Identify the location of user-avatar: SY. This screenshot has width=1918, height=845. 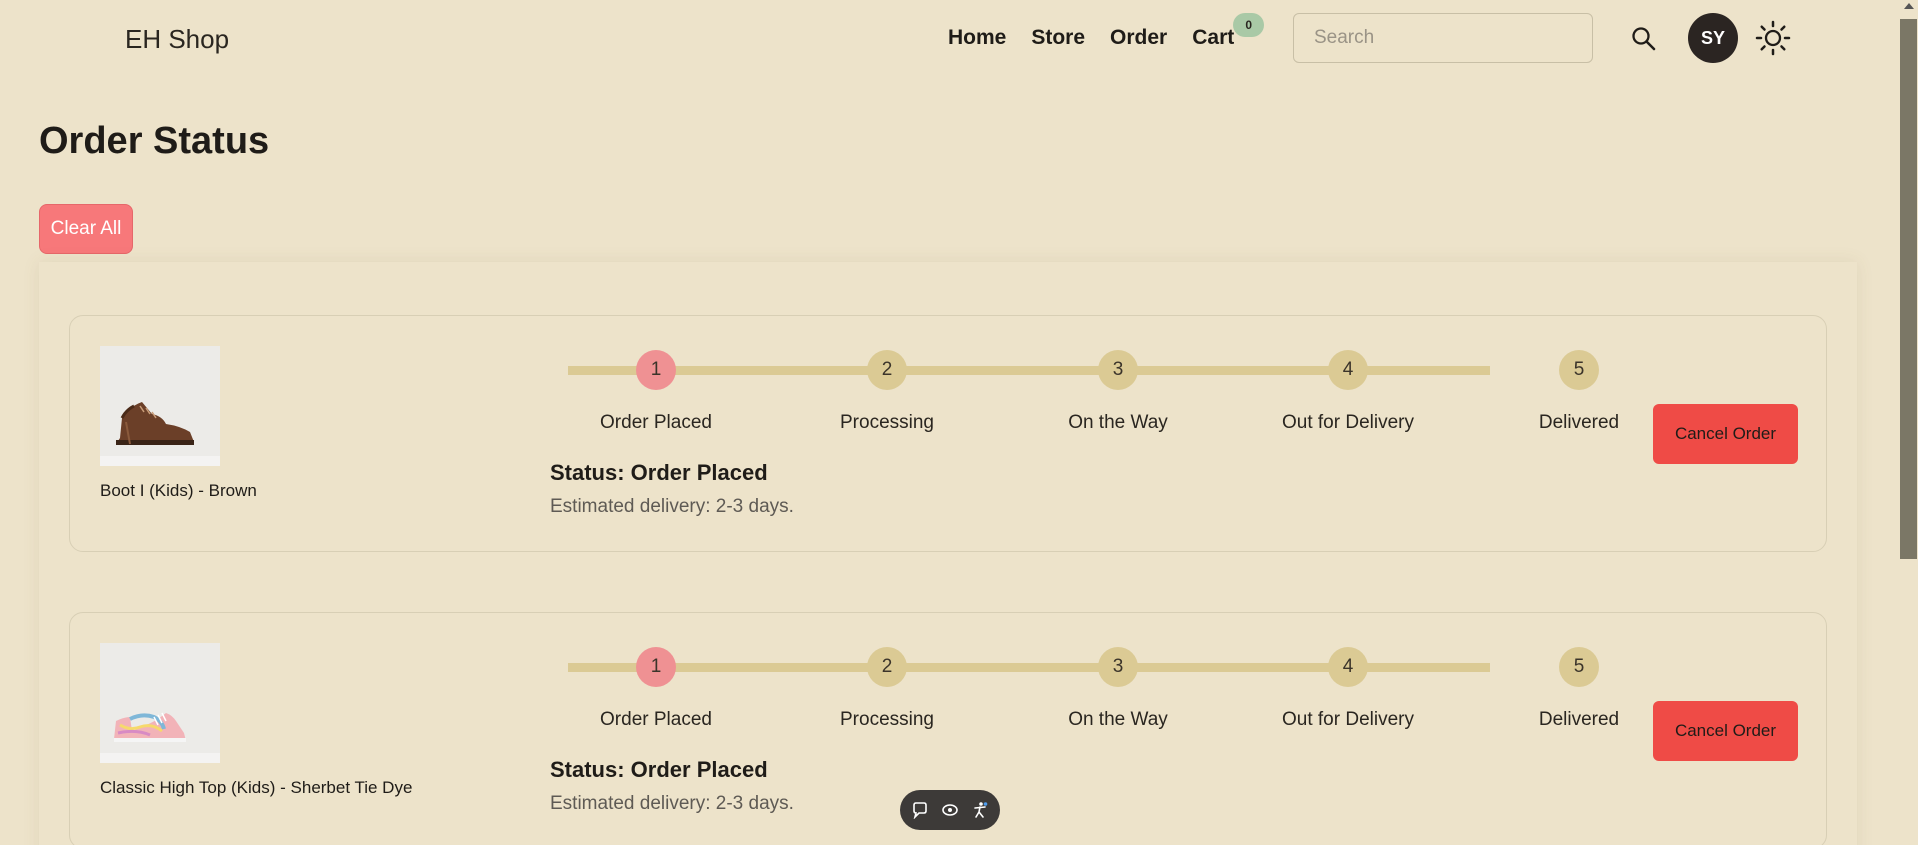
(1713, 38).